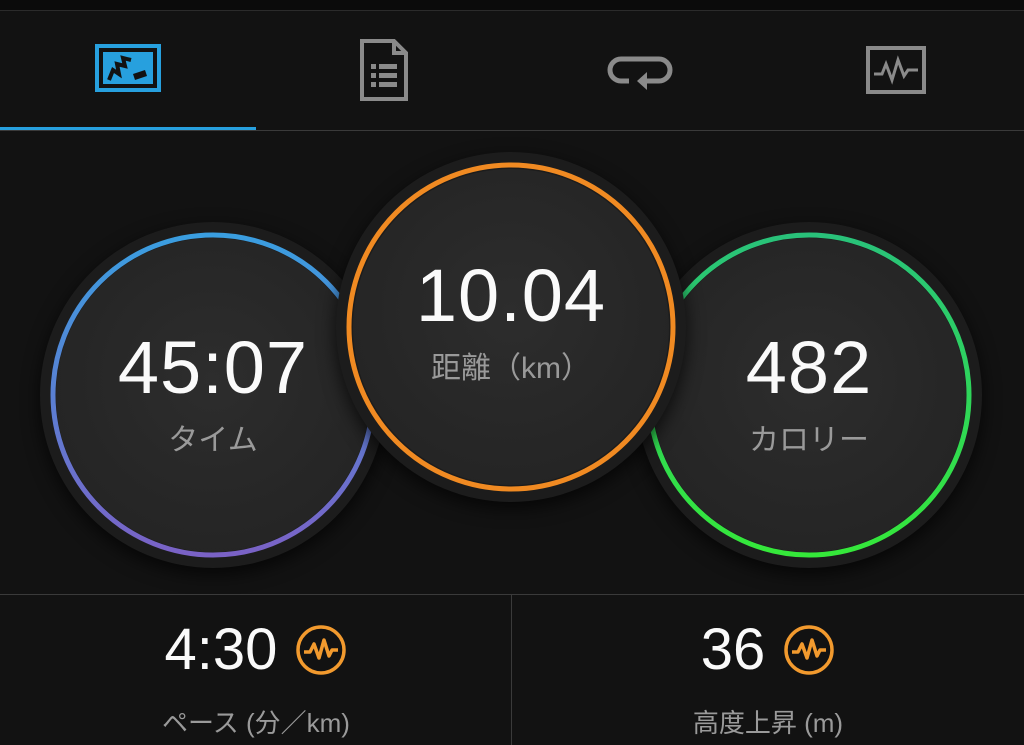  What do you see at coordinates (768, 723) in the screenshot?
I see `elevation-label: 高度上昇 (m)` at bounding box center [768, 723].